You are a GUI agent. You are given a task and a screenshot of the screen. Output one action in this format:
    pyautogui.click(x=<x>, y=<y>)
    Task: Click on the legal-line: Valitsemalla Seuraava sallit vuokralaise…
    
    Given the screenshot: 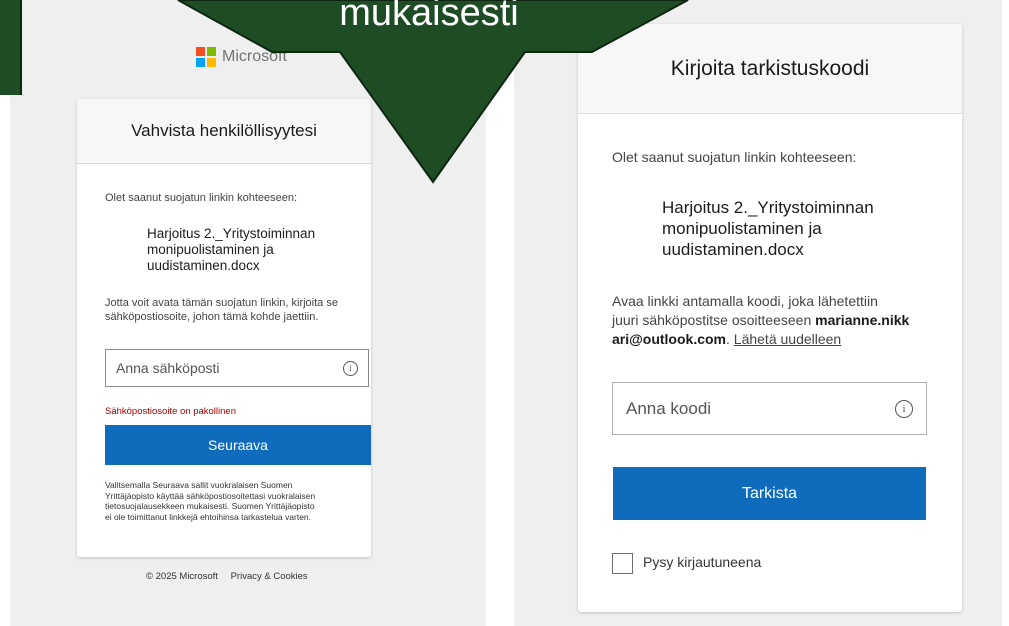 What is the action you would take?
    pyautogui.click(x=199, y=485)
    